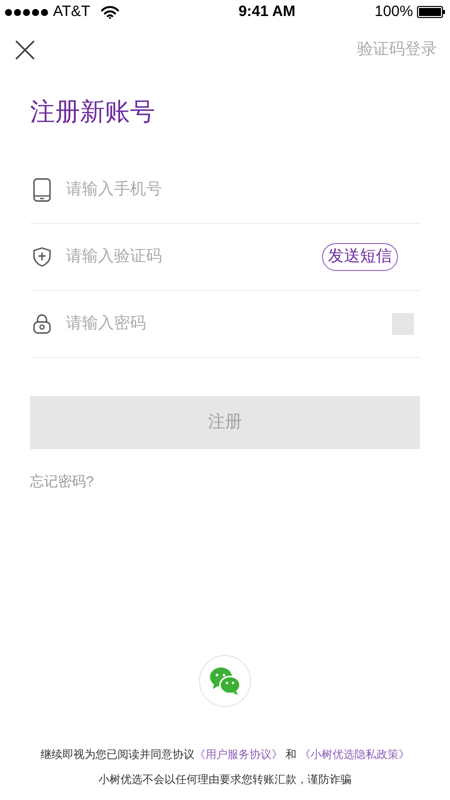 Image resolution: width=450 pixels, height=800 pixels. I want to click on privacy-policy-link: 《小树优选隐私政策》, so click(355, 755).